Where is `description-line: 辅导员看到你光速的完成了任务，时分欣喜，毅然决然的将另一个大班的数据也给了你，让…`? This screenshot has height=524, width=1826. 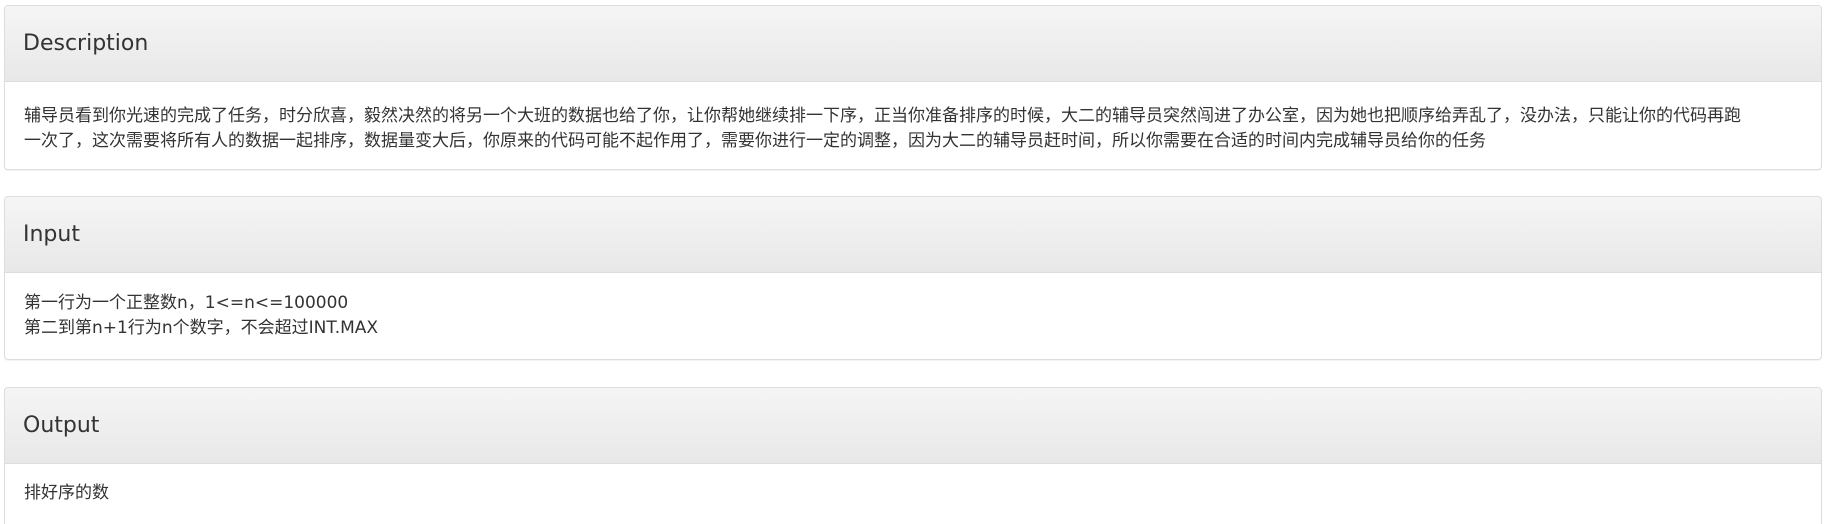 description-line: 辅导员看到你光速的完成了任务，时分欣喜，毅然决然的将另一个大班的数据也给了你，让… is located at coordinates (882, 116).